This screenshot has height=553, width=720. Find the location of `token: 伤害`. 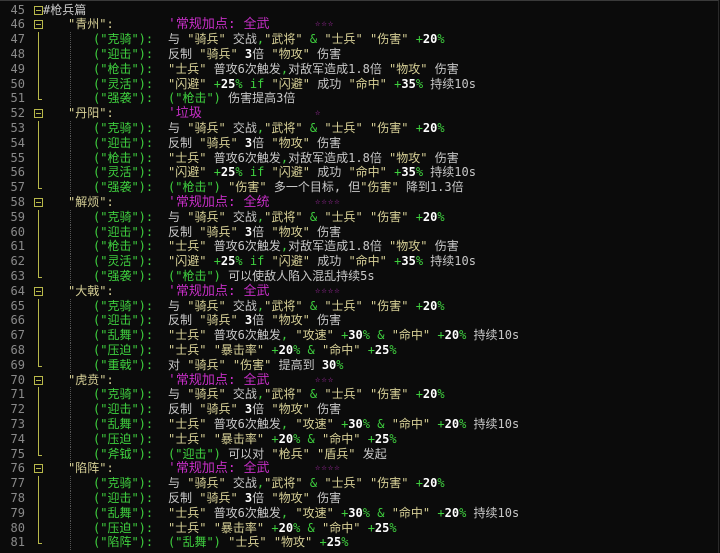

token: 伤害 is located at coordinates (443, 68).